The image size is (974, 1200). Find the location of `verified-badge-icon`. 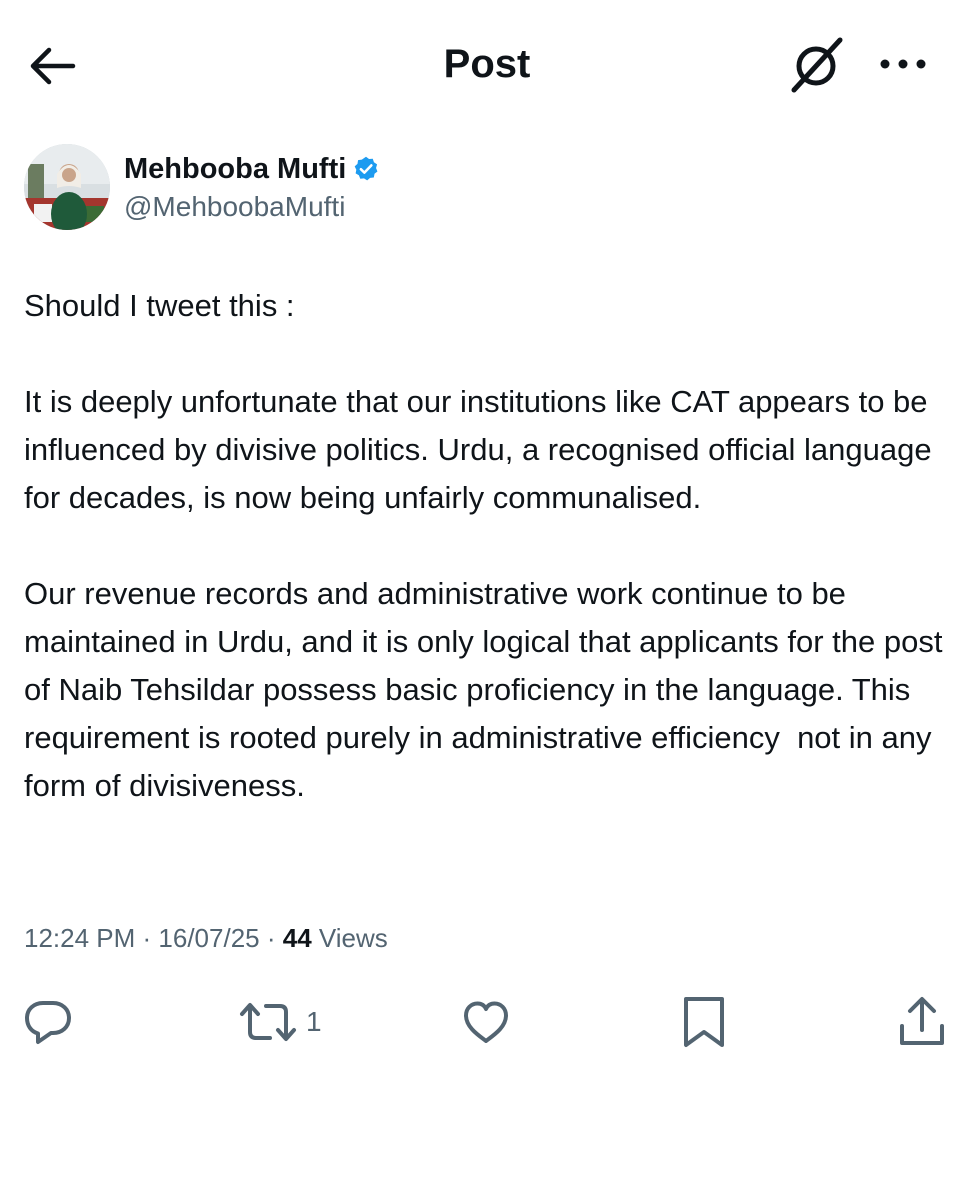

verified-badge-icon is located at coordinates (366, 168).